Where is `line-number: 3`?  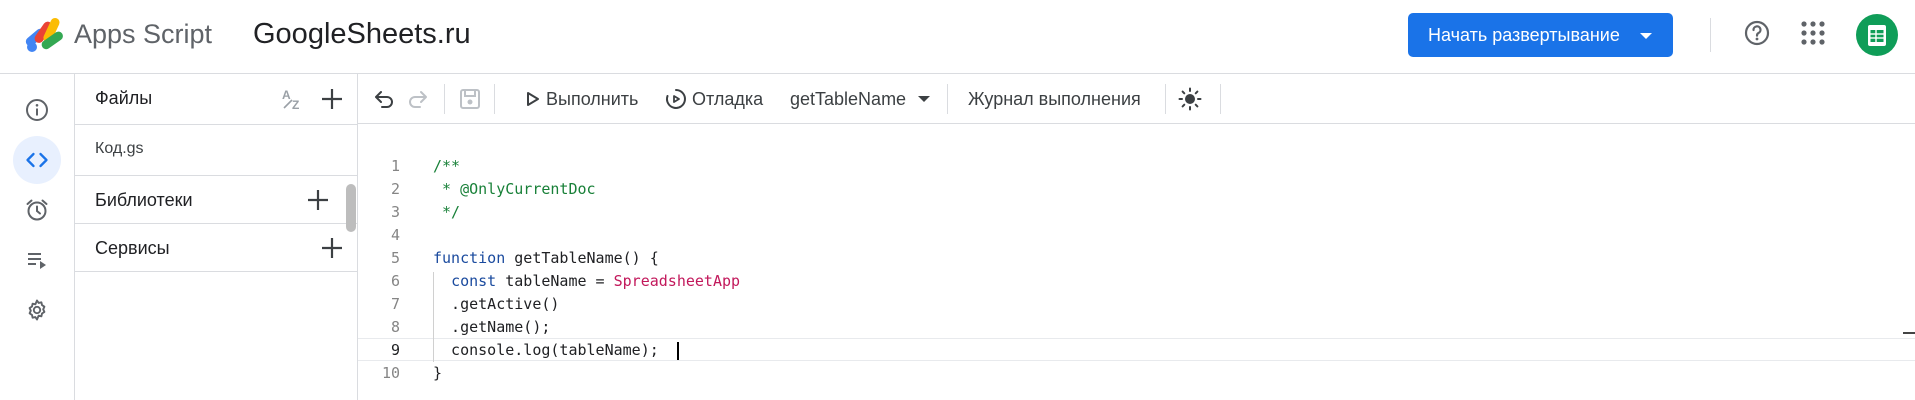
line-number: 3 is located at coordinates (395, 212).